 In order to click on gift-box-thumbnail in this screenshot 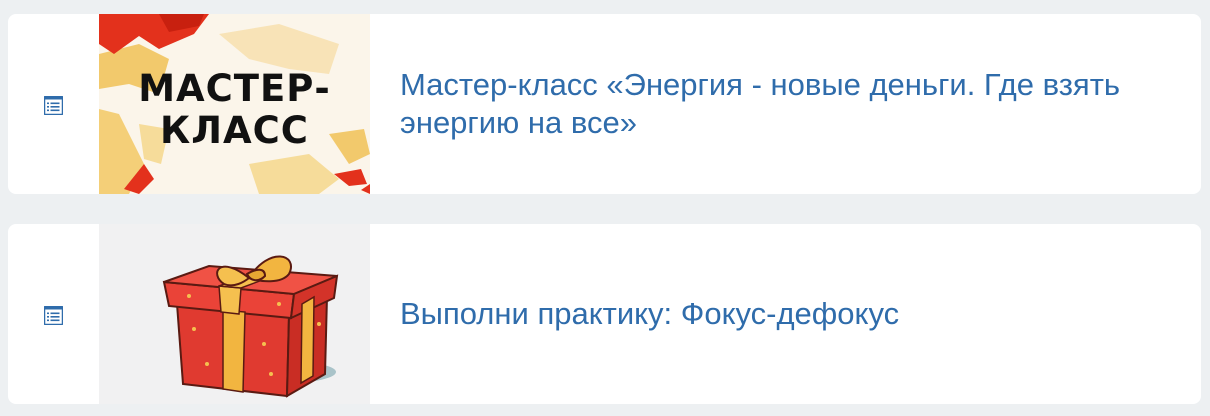, I will do `click(234, 314)`.